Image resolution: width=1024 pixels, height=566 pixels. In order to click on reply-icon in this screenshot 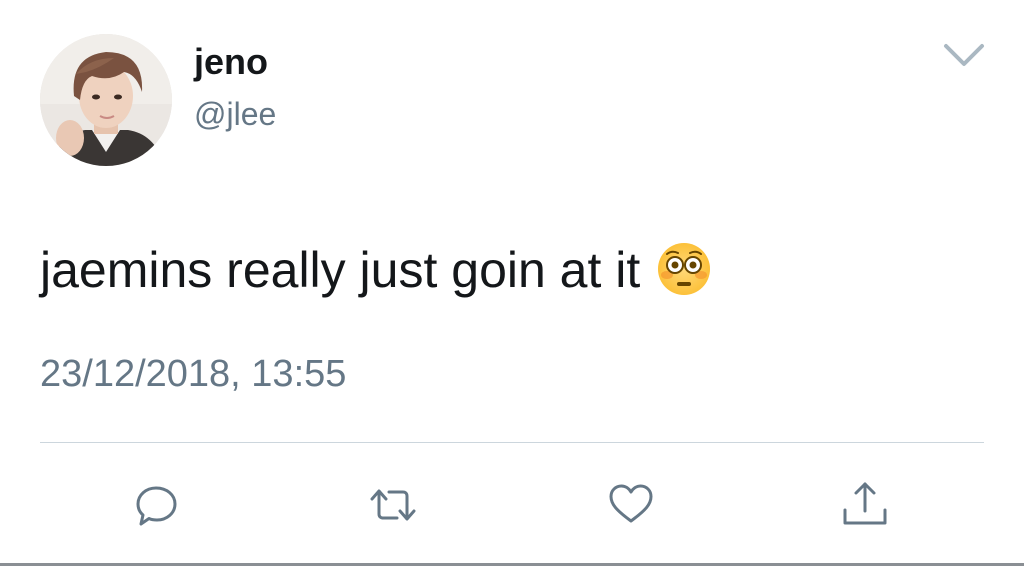, I will do `click(156, 506)`.